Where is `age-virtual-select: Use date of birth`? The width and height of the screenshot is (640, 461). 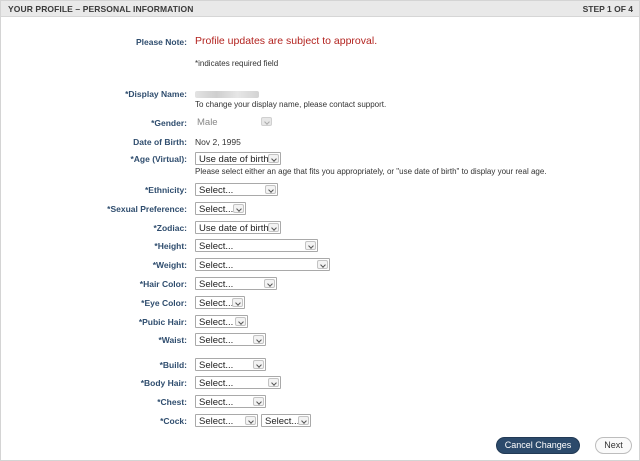 age-virtual-select: Use date of birth is located at coordinates (238, 158).